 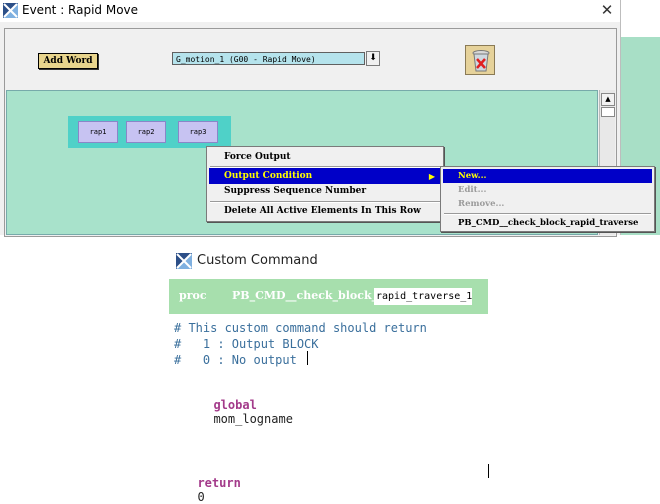 What do you see at coordinates (373, 58) in the screenshot?
I see `dropdown-icon: ⬇` at bounding box center [373, 58].